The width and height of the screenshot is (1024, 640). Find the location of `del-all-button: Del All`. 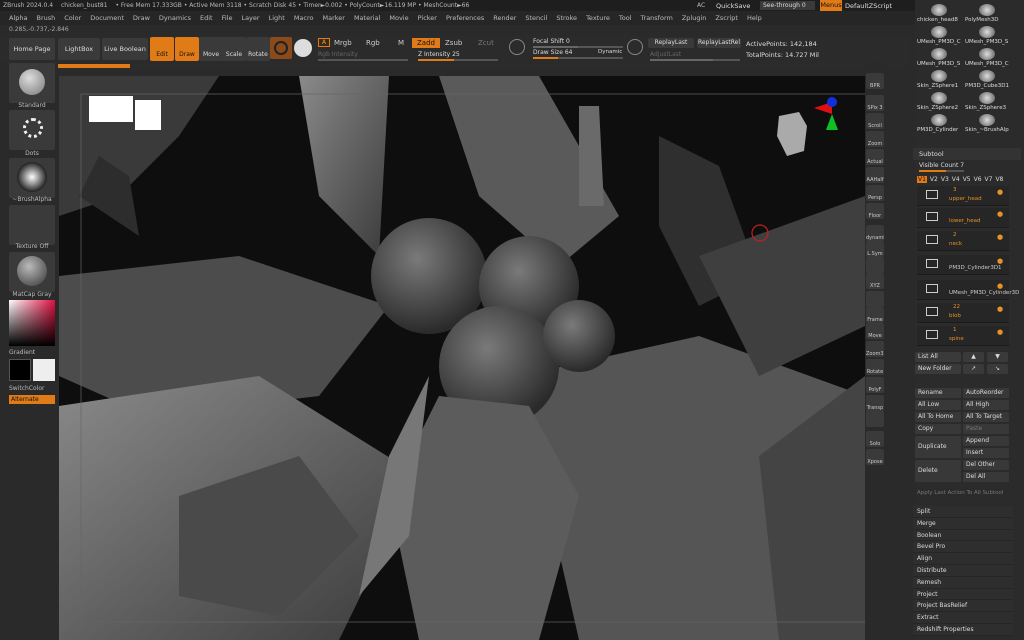

del-all-button: Del All is located at coordinates (986, 477).